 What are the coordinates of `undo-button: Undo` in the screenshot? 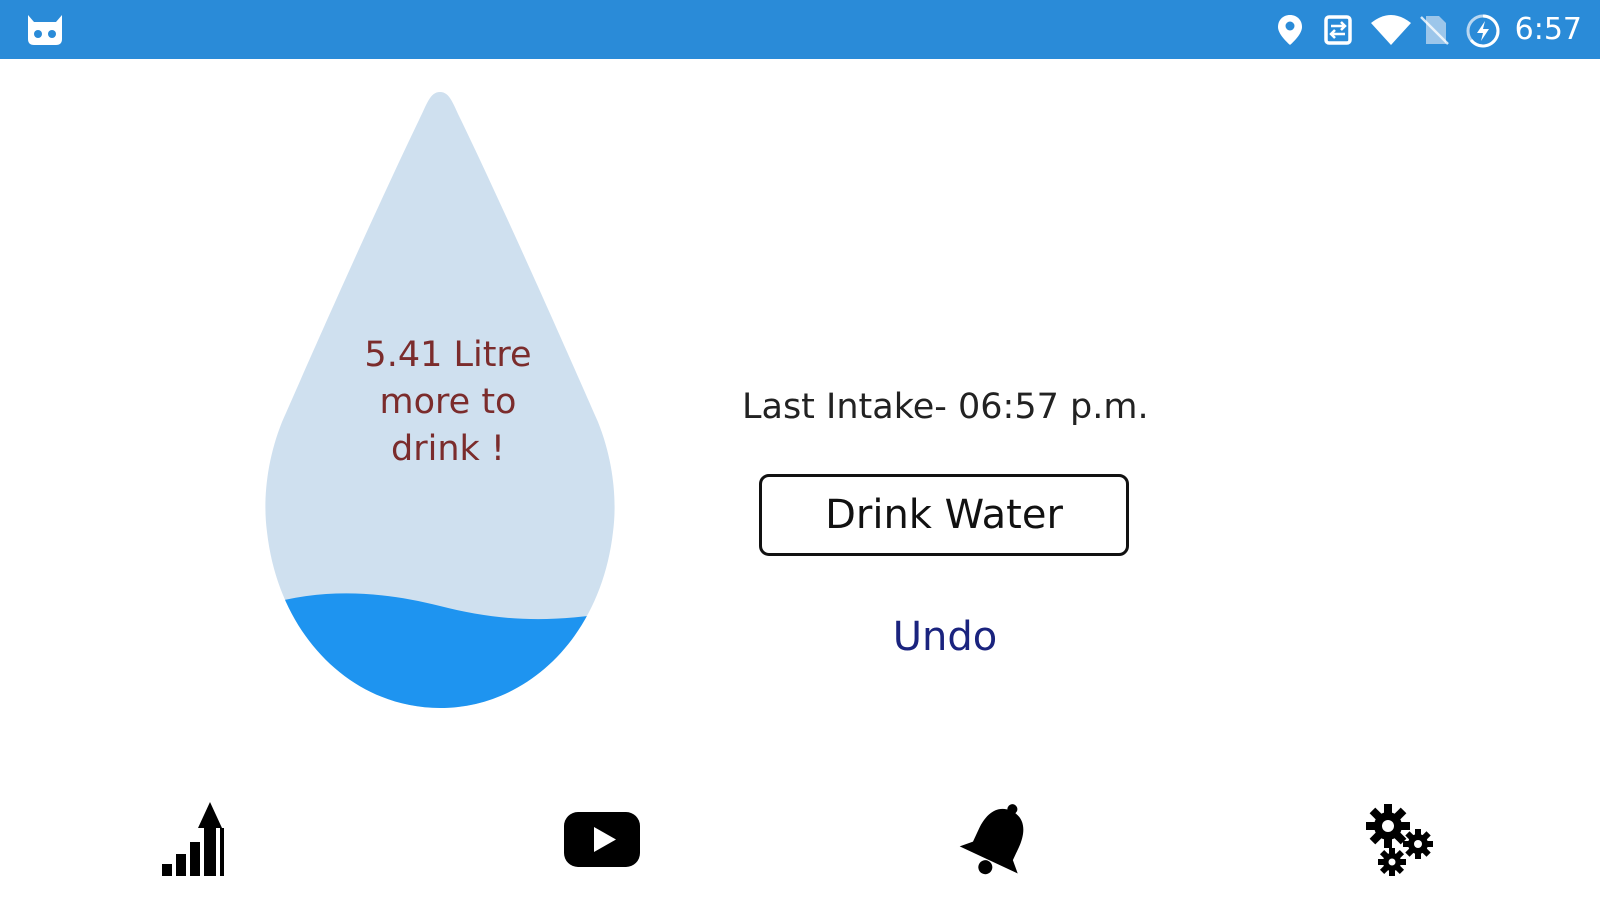 It's located at (945, 637).